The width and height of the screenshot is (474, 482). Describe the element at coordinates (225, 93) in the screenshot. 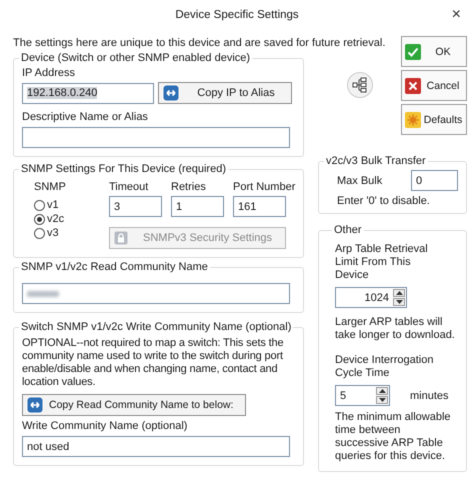

I see `copy-ip-button: Copy IP to Alias` at that location.